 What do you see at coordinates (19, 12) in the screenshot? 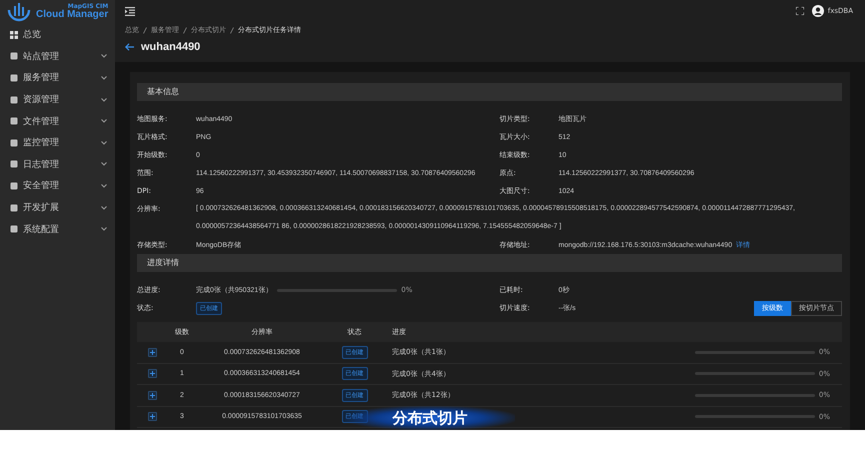
I see `logo-icon` at bounding box center [19, 12].